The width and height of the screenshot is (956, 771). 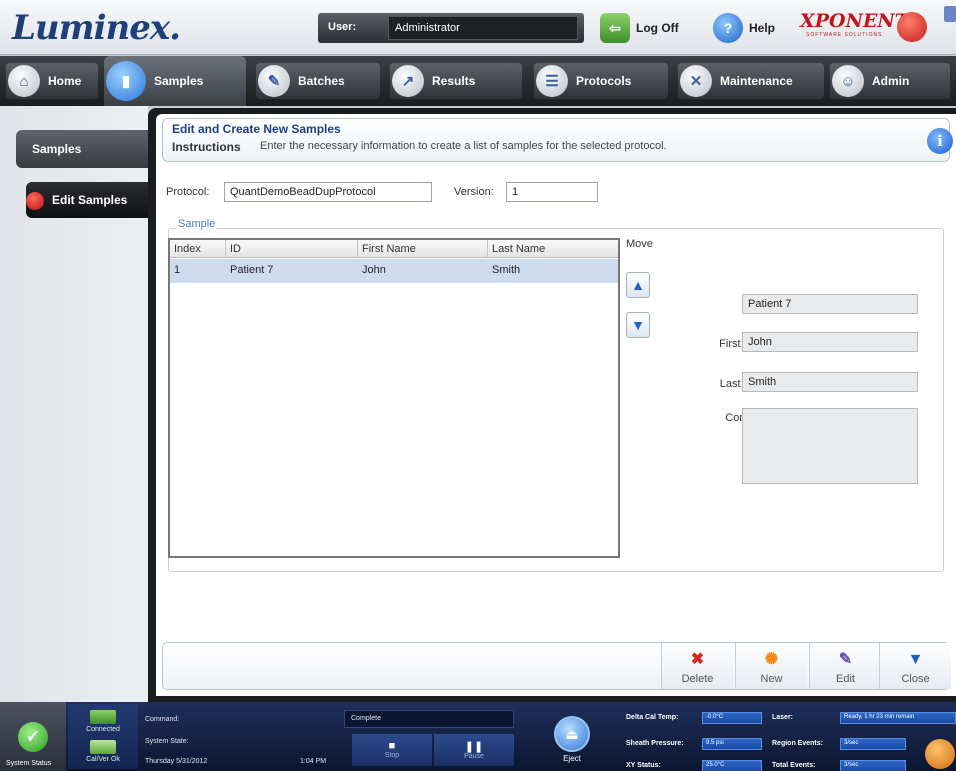 I want to click on new-icon: ✺, so click(x=771, y=659).